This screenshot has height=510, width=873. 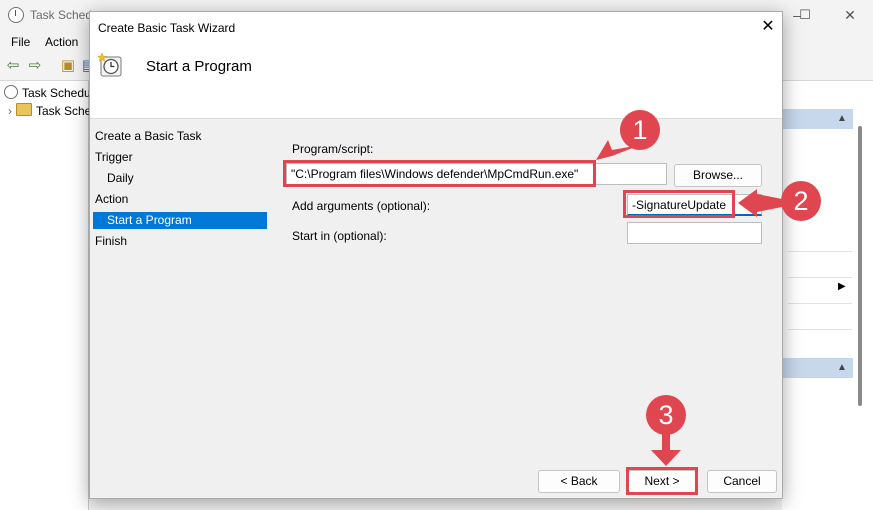 I want to click on wizard-header: Start a Program, so click(x=436, y=80).